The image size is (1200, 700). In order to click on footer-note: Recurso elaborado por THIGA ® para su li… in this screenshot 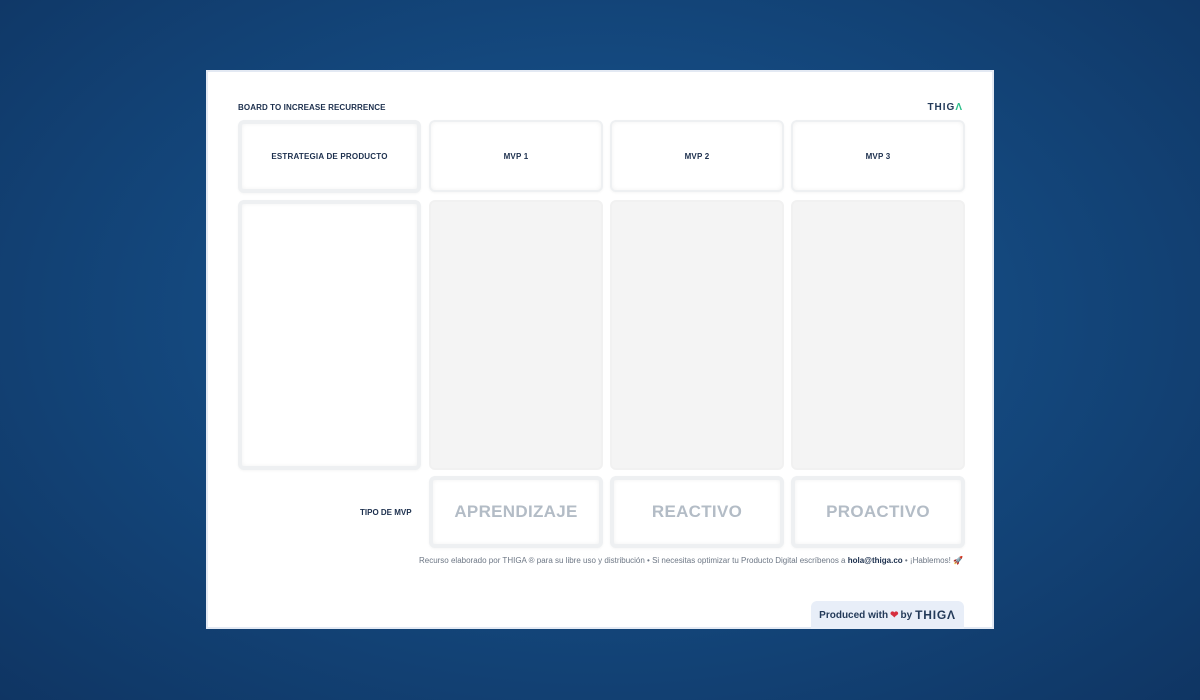, I will do `click(691, 560)`.